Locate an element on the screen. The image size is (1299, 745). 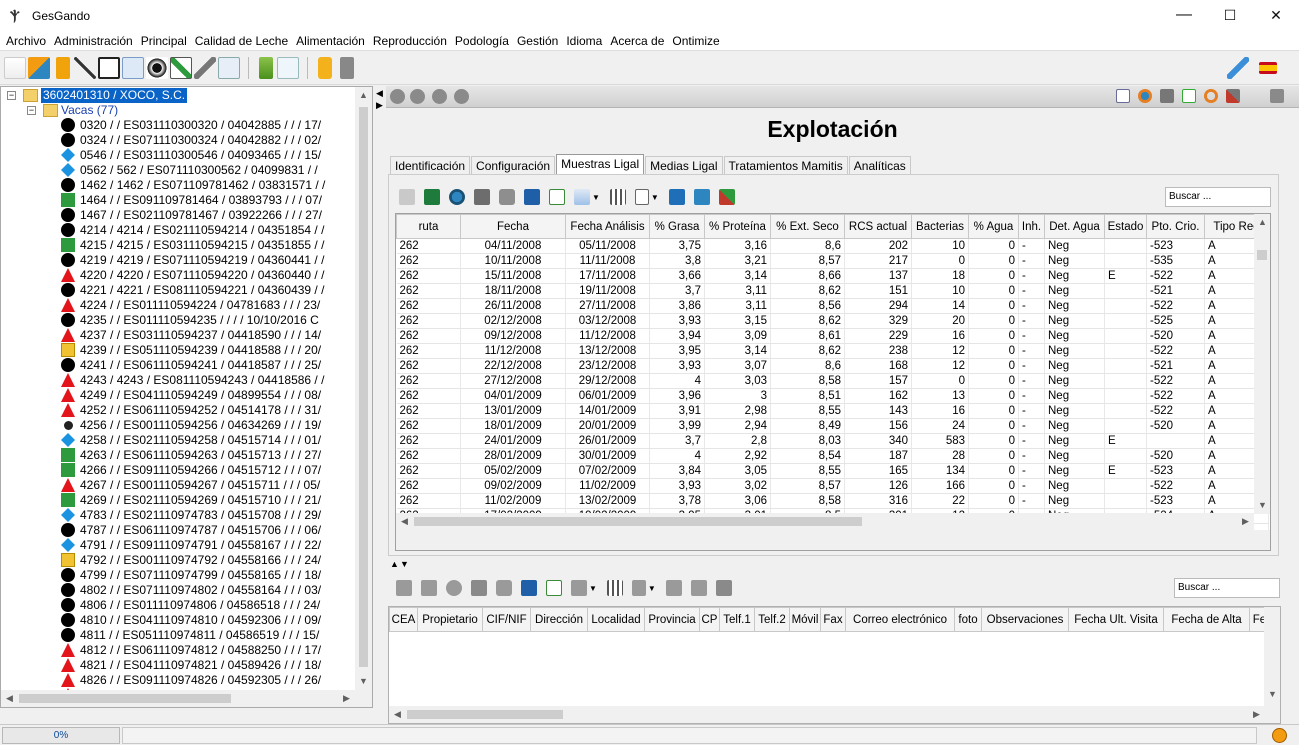
table-cell: 294 is located at coordinates (878, 306).